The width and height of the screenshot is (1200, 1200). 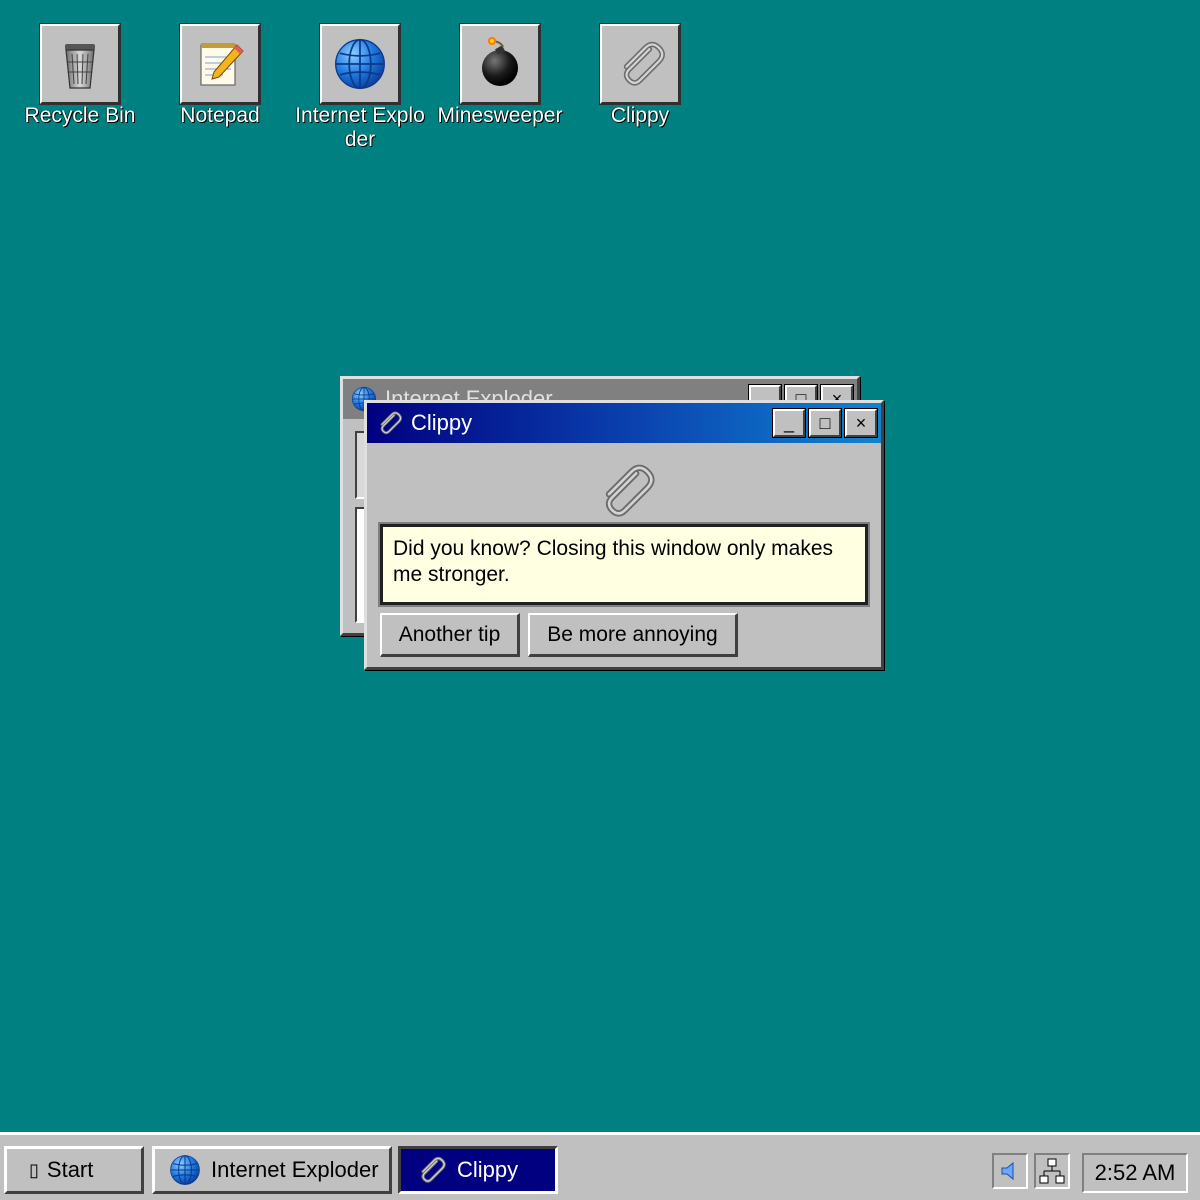 What do you see at coordinates (442, 422) in the screenshot?
I see `window-title: Clippy` at bounding box center [442, 422].